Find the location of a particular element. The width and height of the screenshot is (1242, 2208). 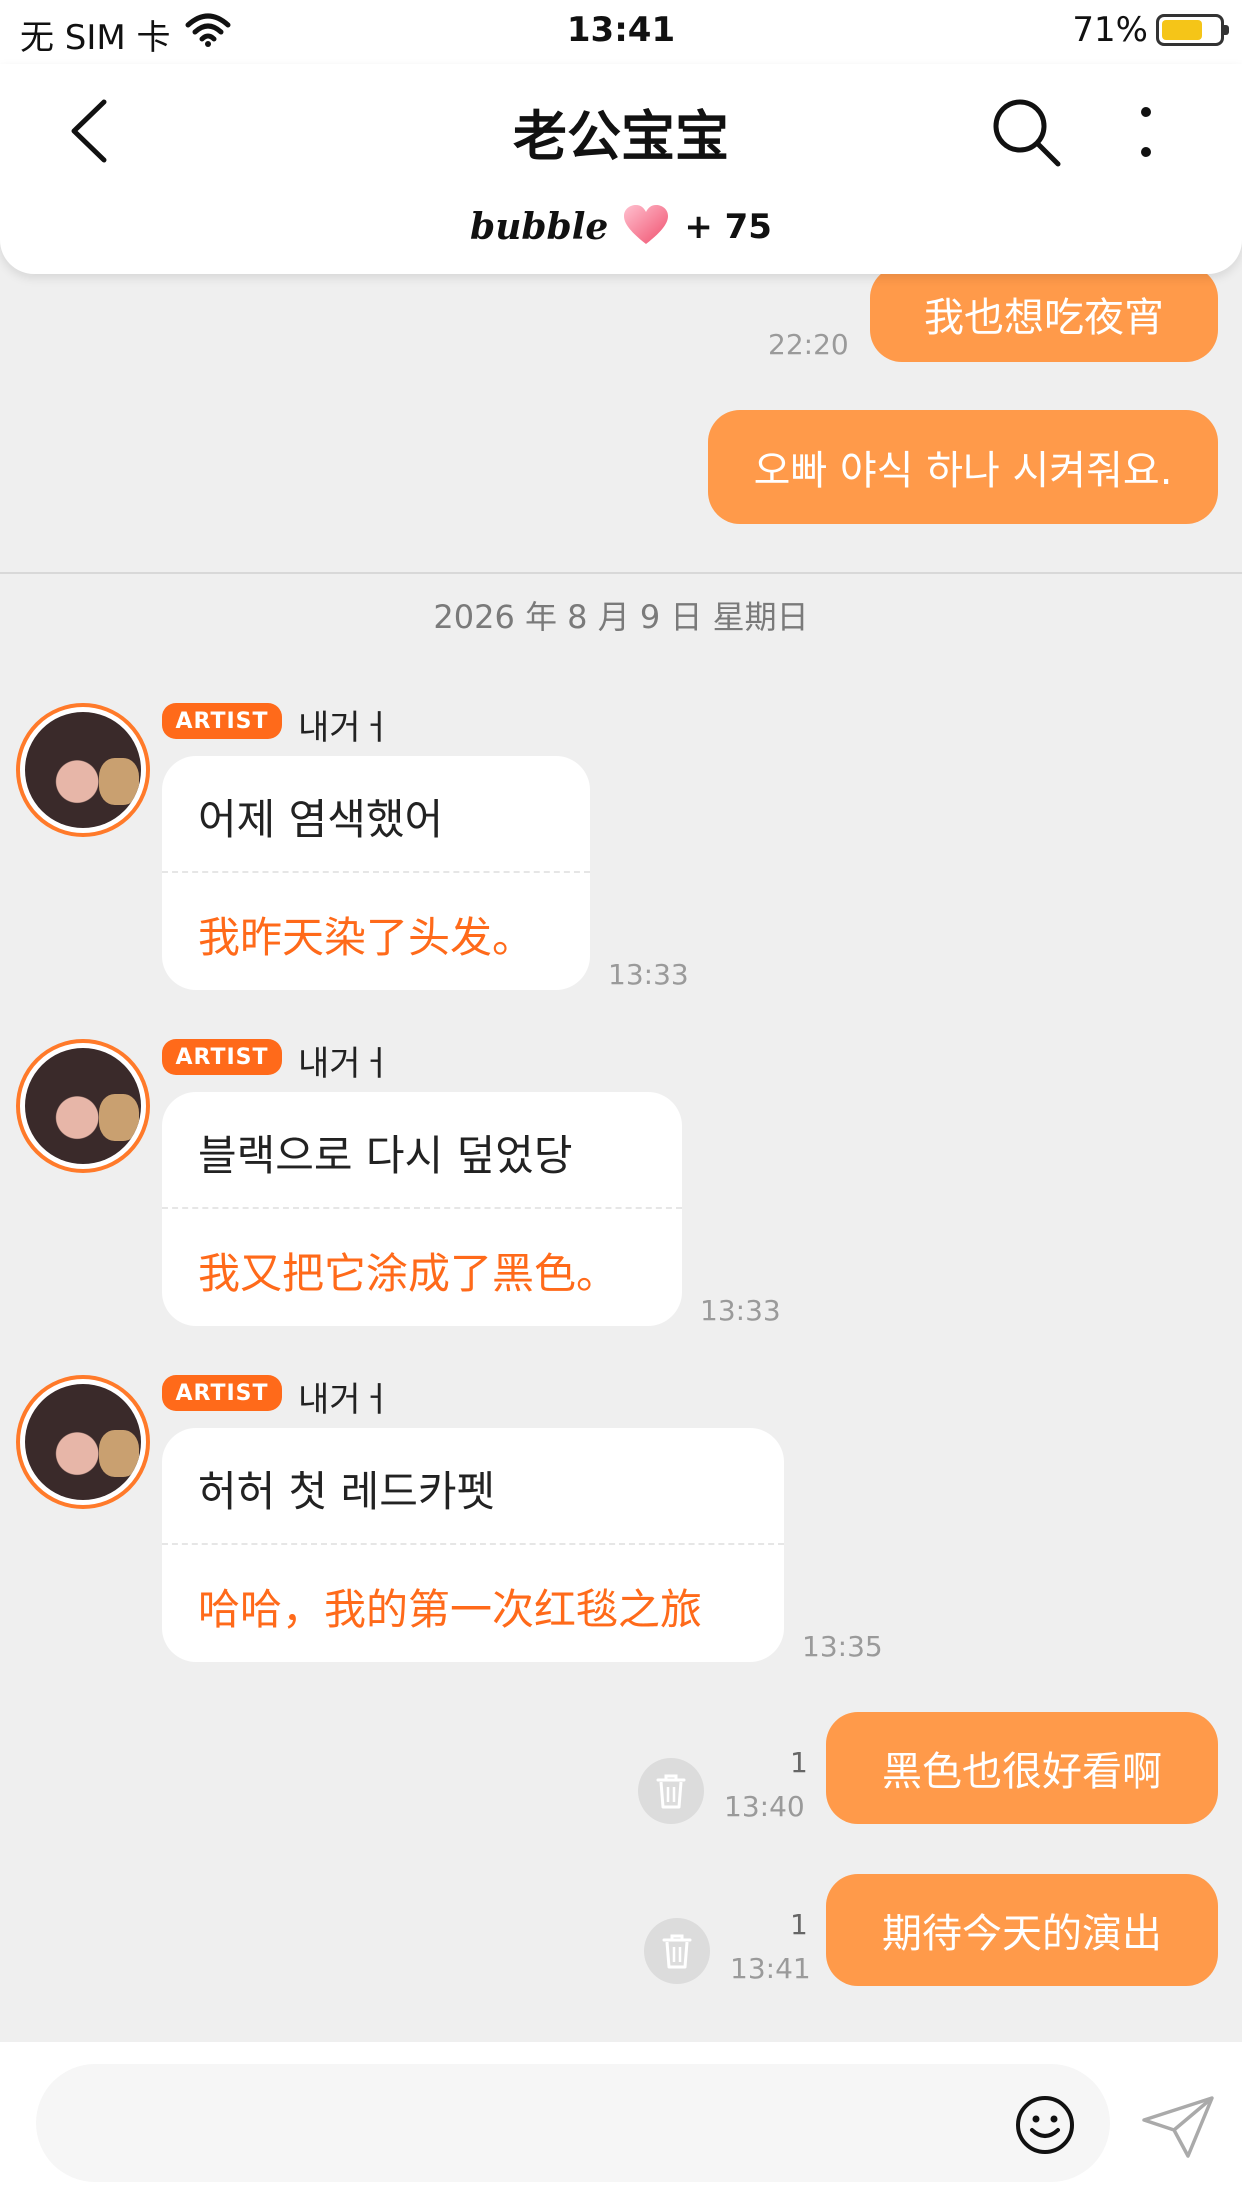

artist-message-bubble: 어제 염색했어 我昨天染了头发。 is located at coordinates (376, 873).